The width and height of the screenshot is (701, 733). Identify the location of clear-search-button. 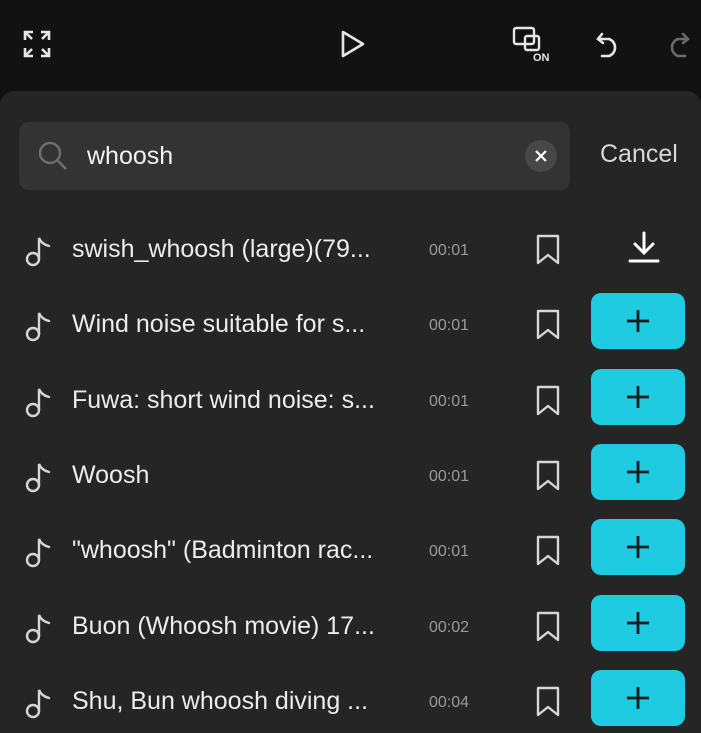
(541, 156).